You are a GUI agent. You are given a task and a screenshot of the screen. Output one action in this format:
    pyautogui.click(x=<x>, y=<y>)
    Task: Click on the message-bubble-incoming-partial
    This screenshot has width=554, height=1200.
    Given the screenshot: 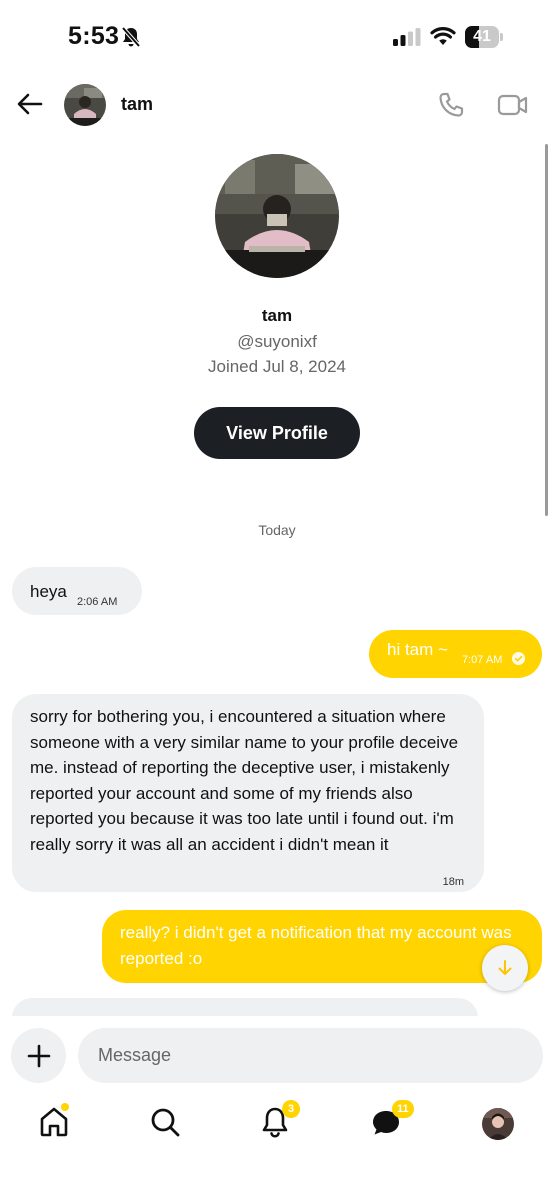 What is the action you would take?
    pyautogui.click(x=245, y=1007)
    